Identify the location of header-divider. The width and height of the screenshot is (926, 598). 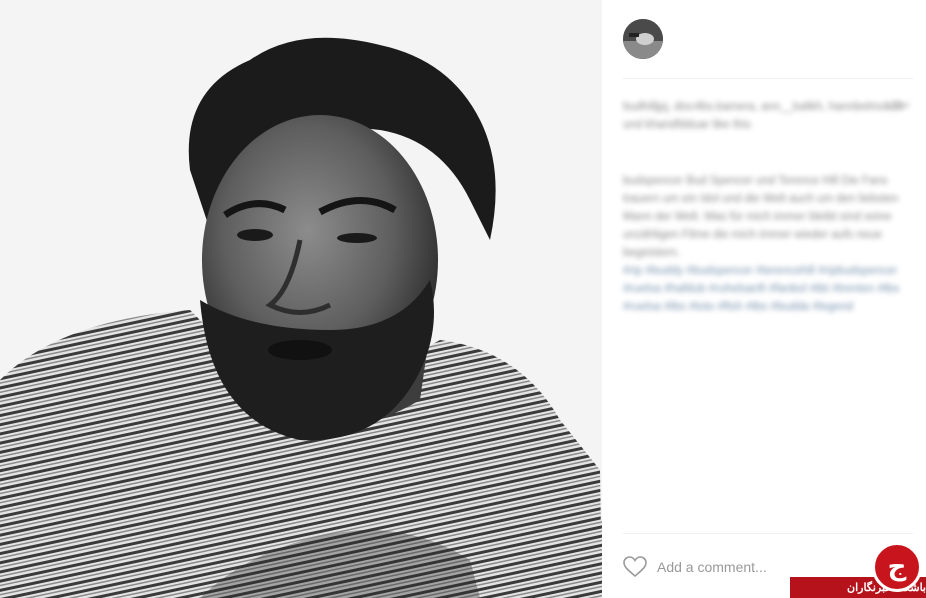
(768, 78).